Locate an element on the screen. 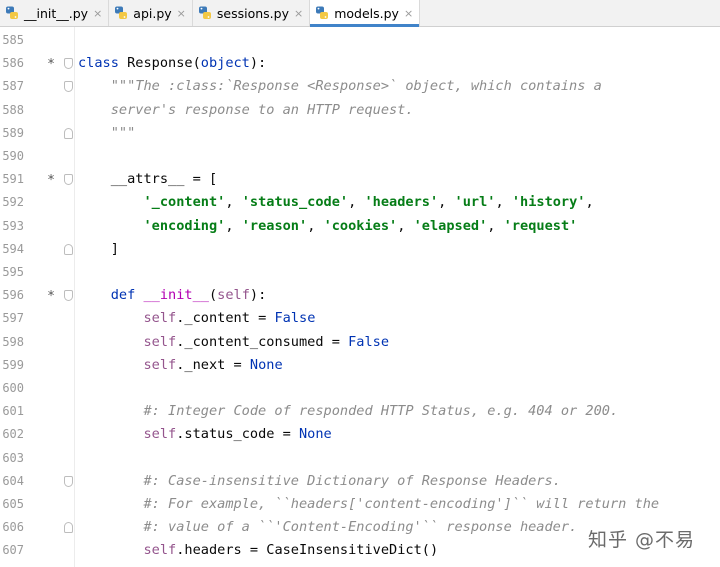 The image size is (720, 567). code-token: 'request' is located at coordinates (540, 225).